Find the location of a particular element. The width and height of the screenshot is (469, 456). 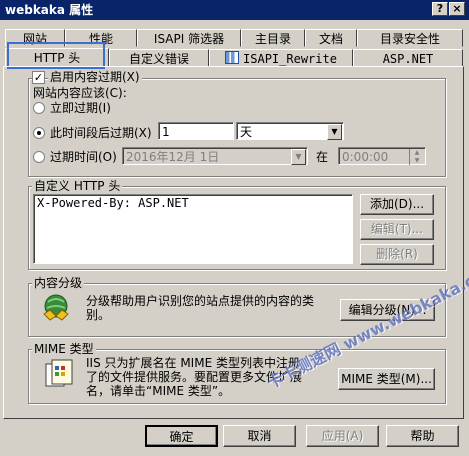

expire-time-value: 0:00:00 is located at coordinates (365, 157).